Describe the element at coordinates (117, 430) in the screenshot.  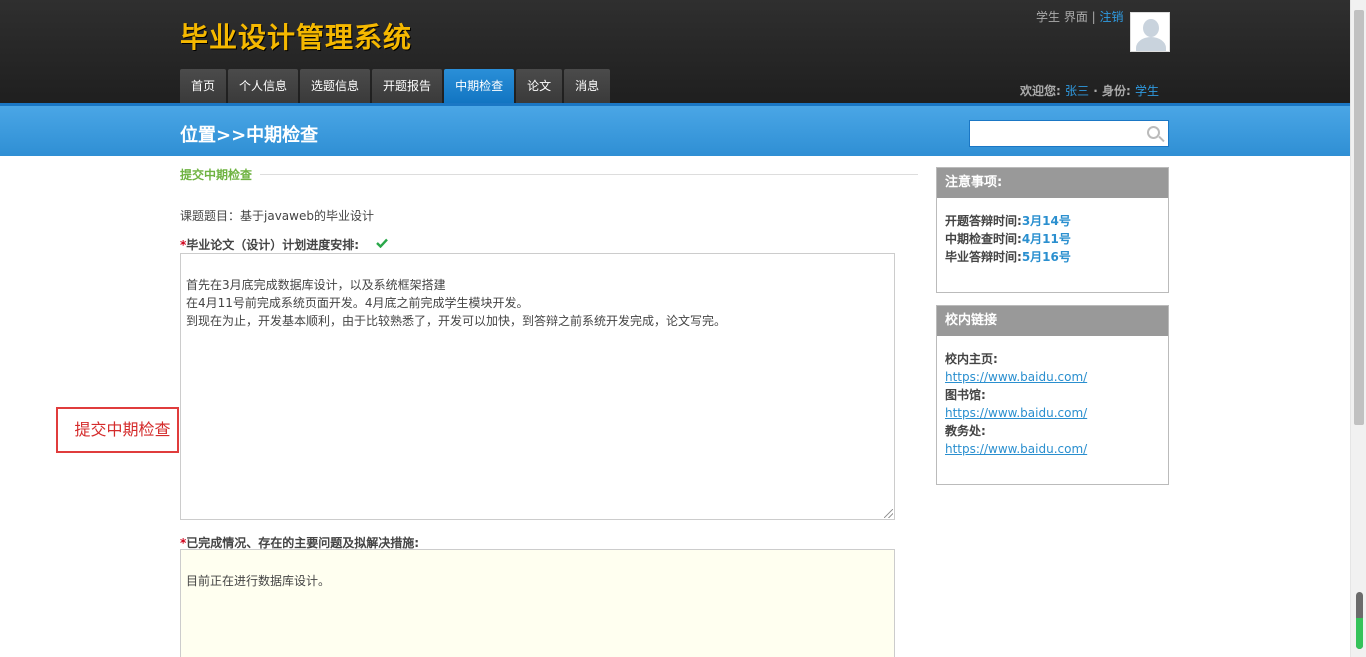
I see `submit-midterm-button: 提交中期检查` at that location.